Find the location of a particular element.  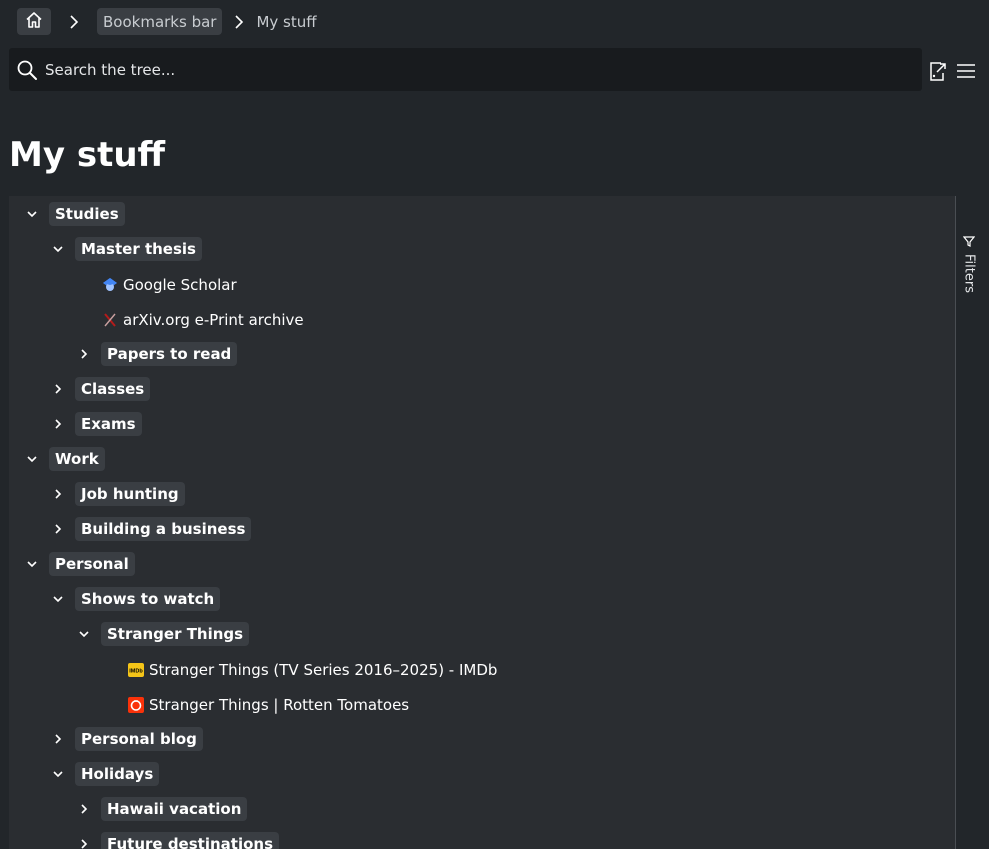

tree-folder-job-hunting: Job hunting is located at coordinates (117, 493).